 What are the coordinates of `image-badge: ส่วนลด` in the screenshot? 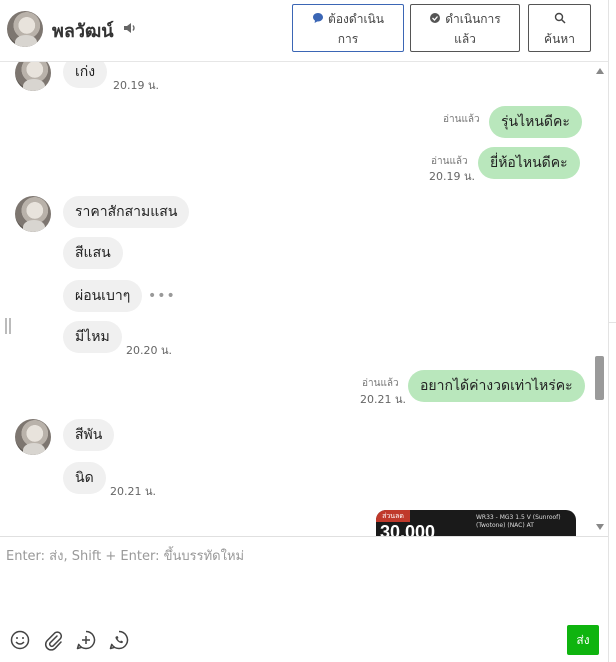 It's located at (393, 516).